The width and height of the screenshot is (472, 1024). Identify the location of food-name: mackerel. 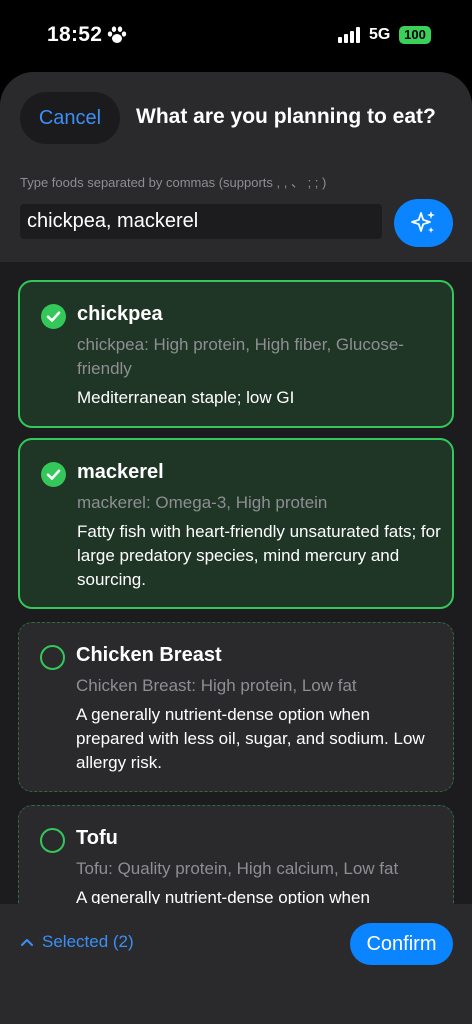
(120, 472).